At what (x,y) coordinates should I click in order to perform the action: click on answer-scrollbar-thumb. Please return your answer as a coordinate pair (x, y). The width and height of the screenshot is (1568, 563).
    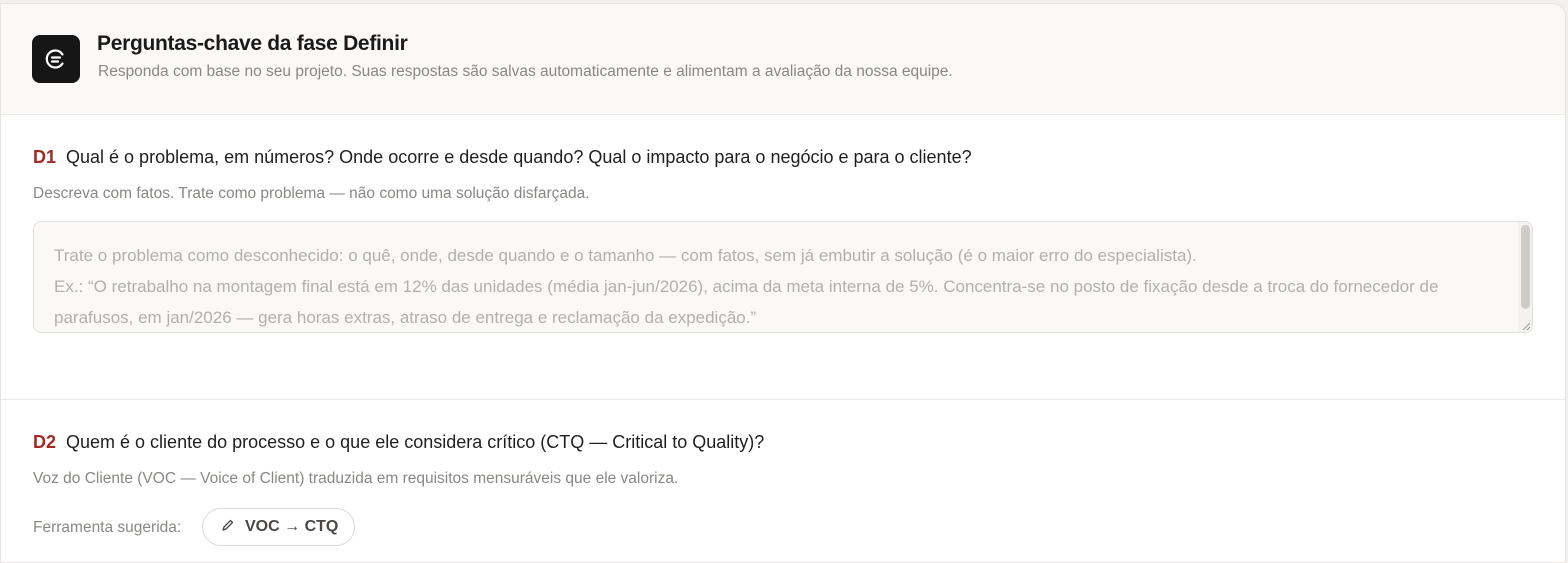
    Looking at the image, I should click on (1525, 267).